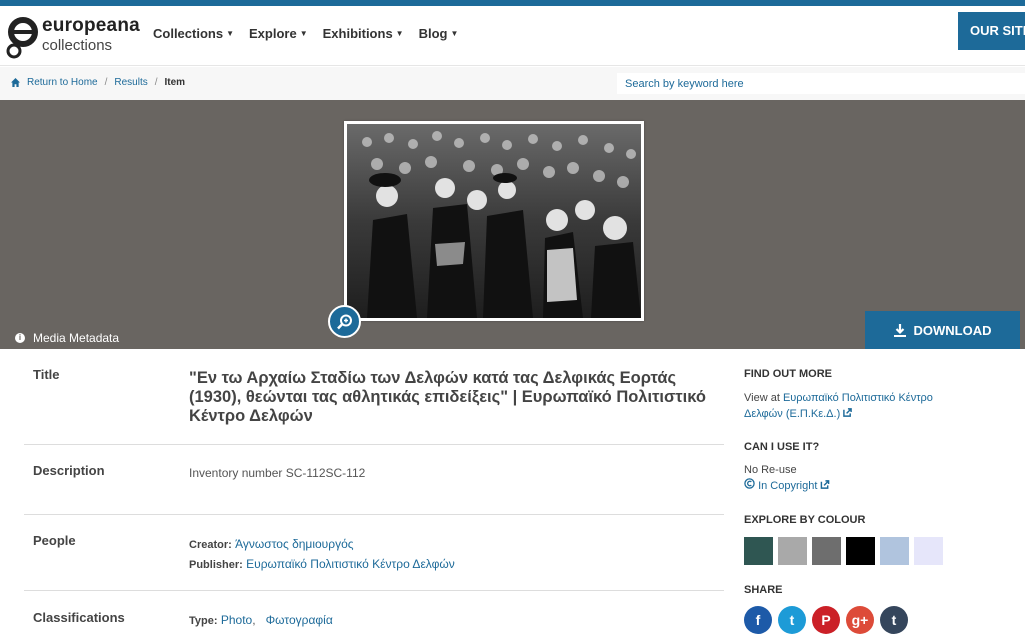  I want to click on breadcrumb-bar: Return to Home / Results / Item, so click(512, 83).